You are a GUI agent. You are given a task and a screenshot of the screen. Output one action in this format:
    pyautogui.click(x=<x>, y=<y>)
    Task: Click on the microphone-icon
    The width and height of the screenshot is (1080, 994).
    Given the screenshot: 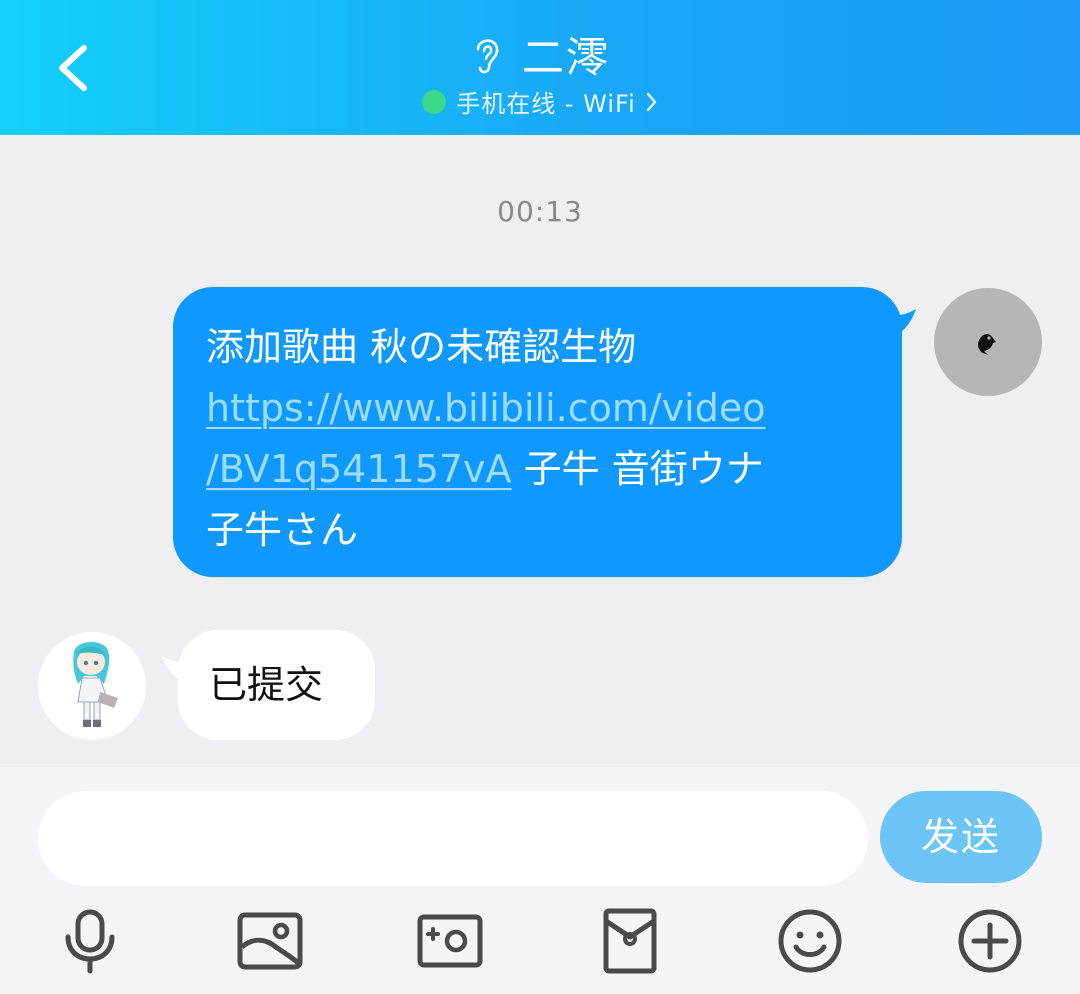 What is the action you would take?
    pyautogui.click(x=90, y=941)
    